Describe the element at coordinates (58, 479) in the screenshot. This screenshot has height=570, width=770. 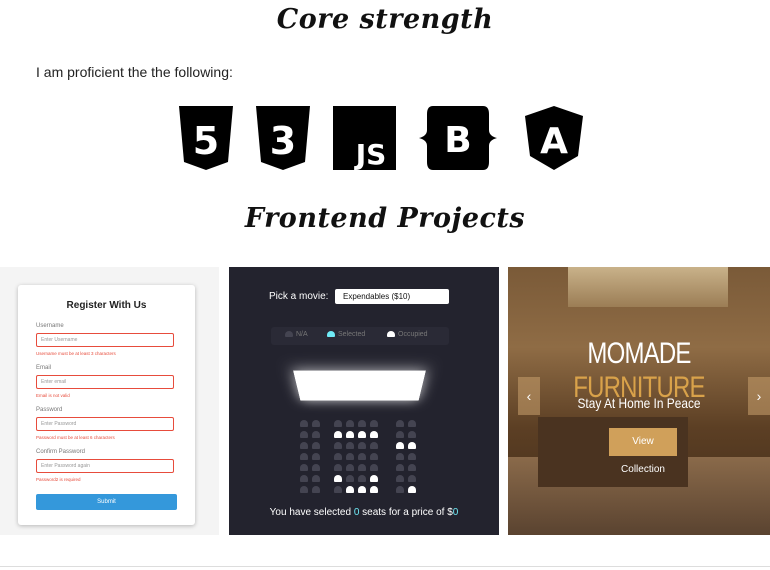
I see `confirm-password-error: Password2 is required` at that location.